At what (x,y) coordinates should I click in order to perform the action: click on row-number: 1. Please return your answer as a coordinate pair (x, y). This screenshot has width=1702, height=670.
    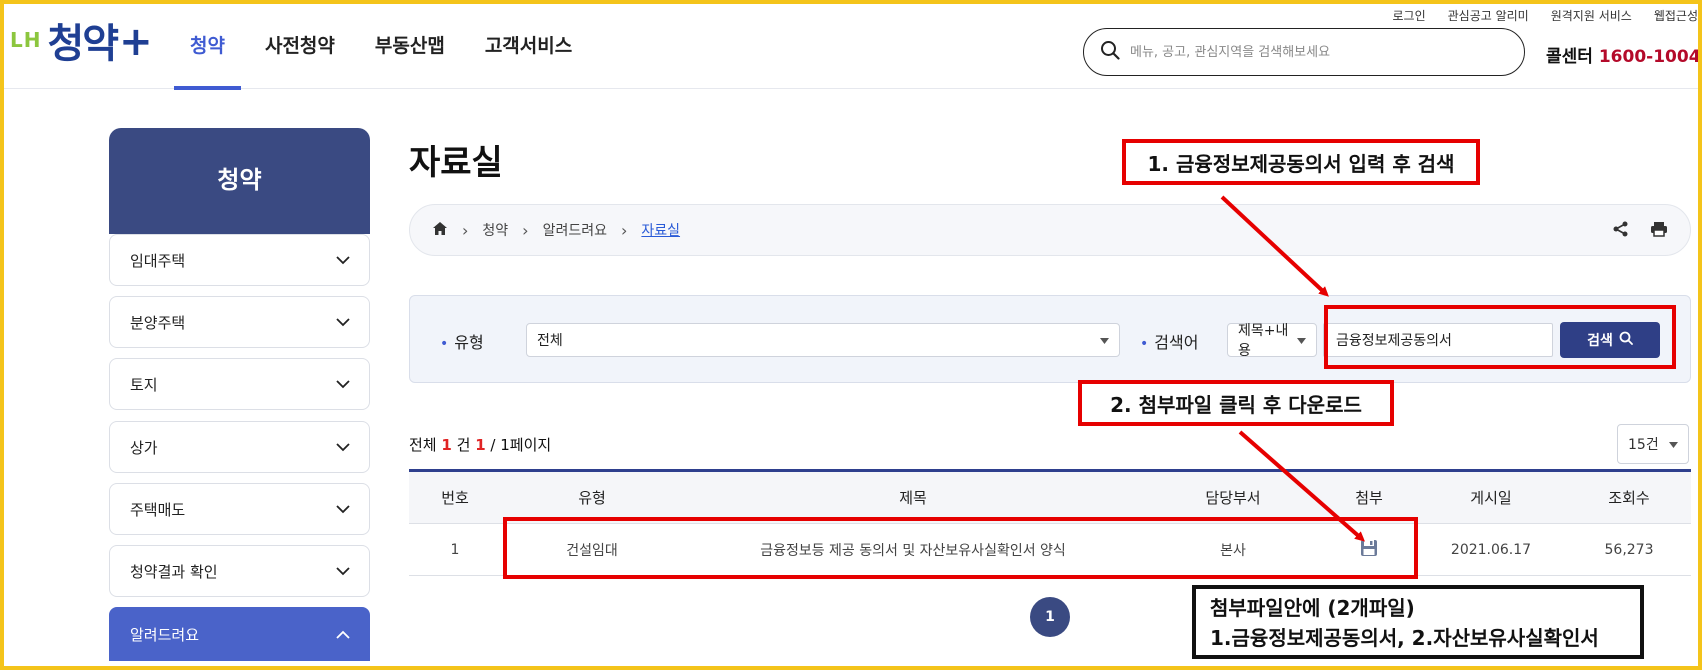
    Looking at the image, I should click on (455, 549).